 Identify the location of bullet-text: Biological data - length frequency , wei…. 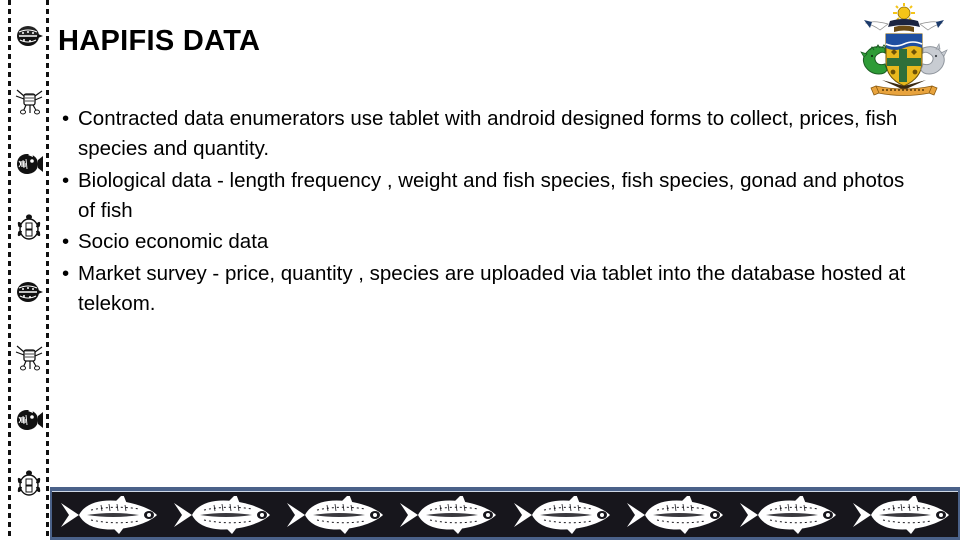
(491, 195).